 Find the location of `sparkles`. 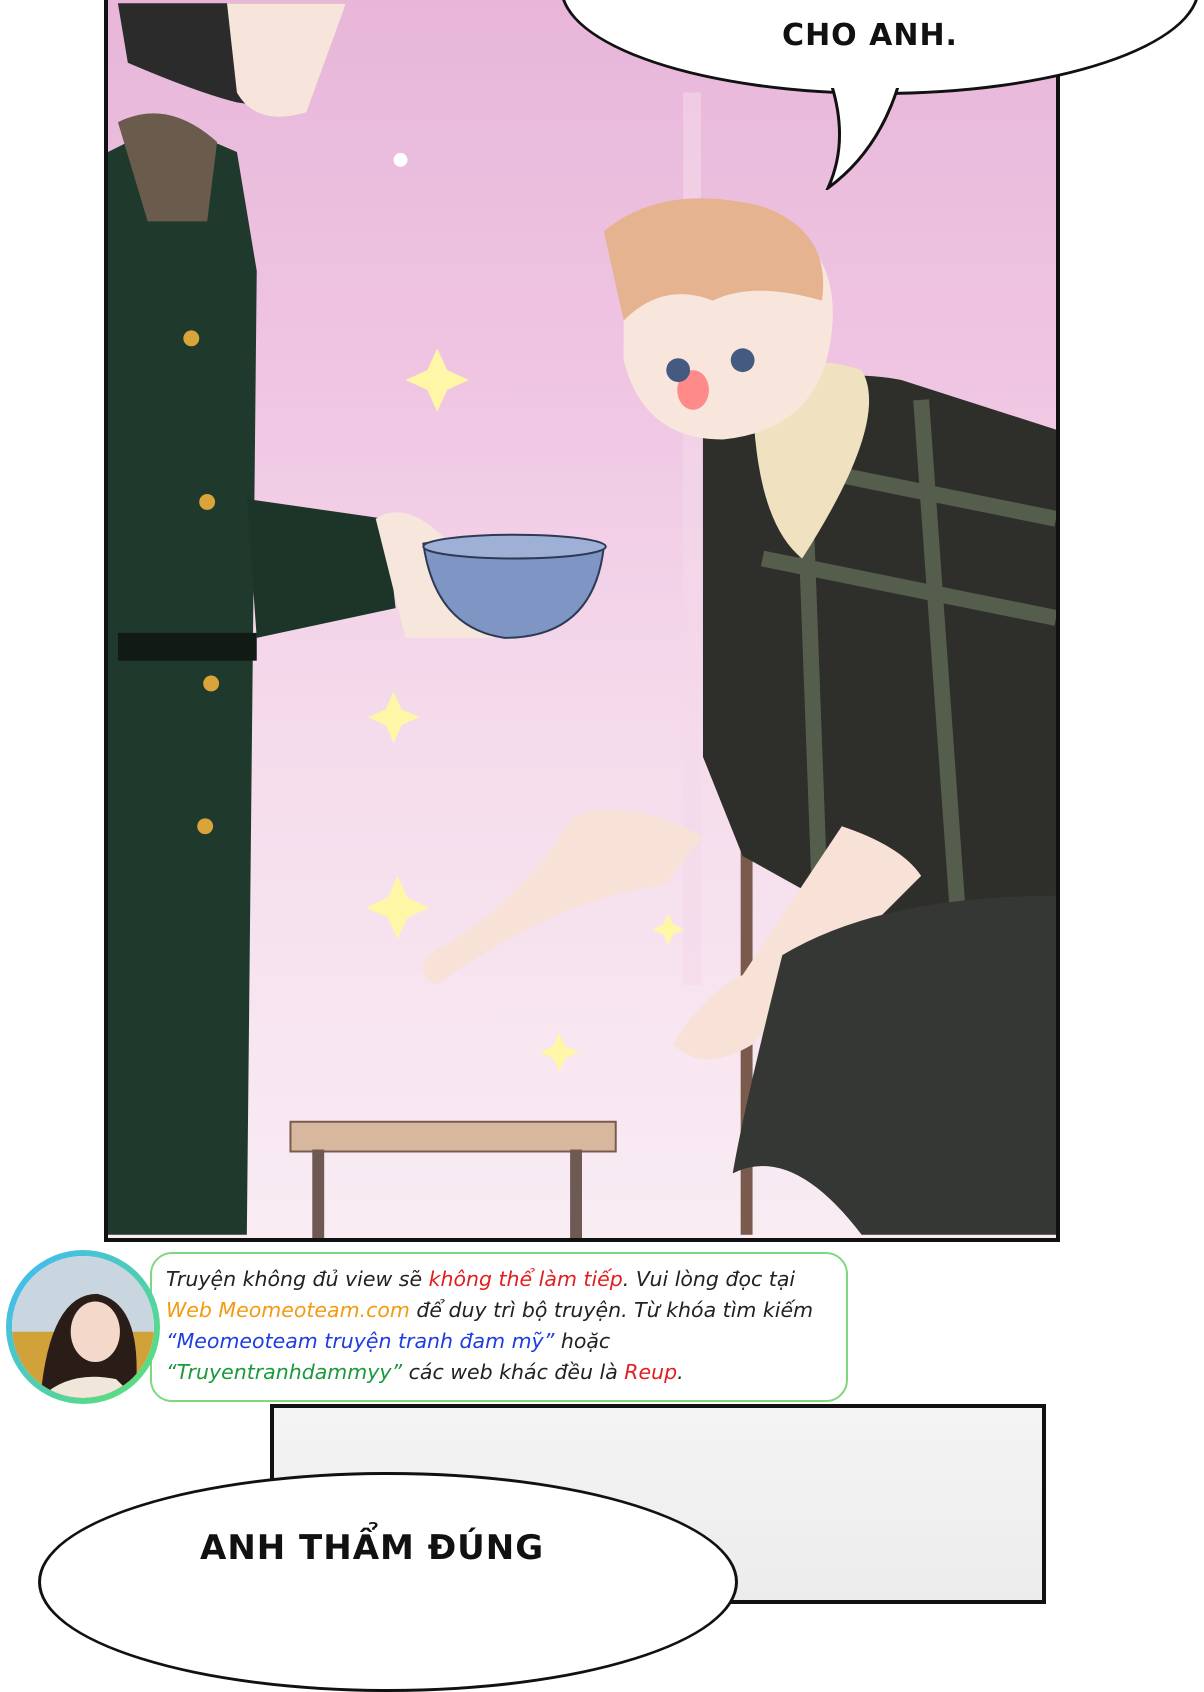

sparkles is located at coordinates (525, 710).